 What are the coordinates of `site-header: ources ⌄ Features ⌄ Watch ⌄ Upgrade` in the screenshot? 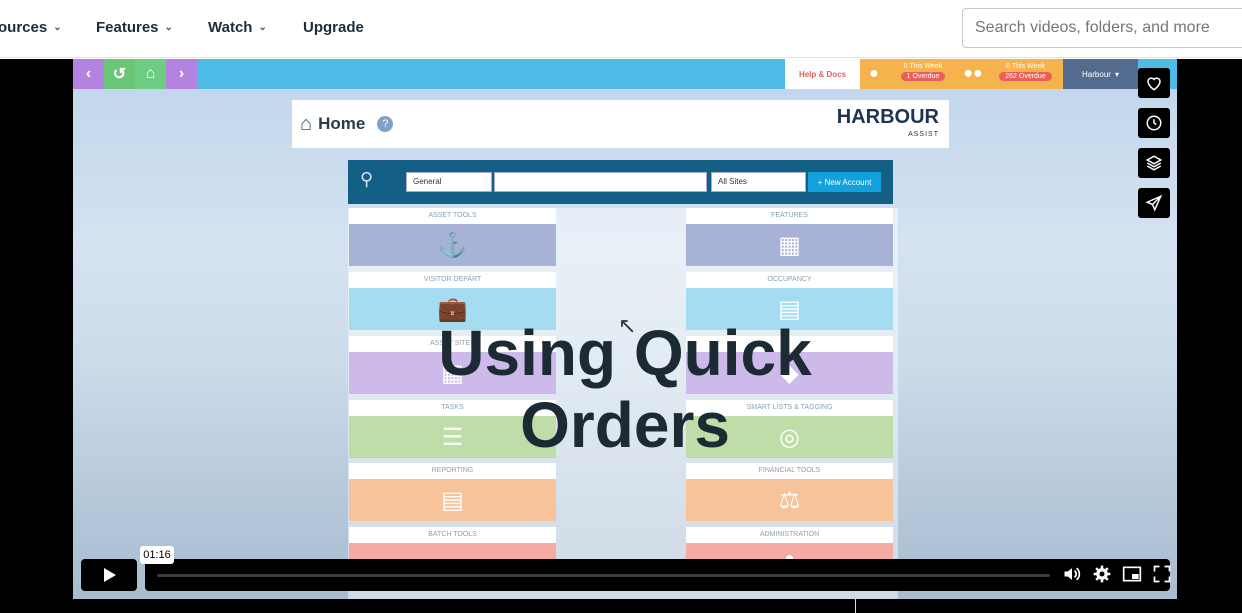 It's located at (621, 29).